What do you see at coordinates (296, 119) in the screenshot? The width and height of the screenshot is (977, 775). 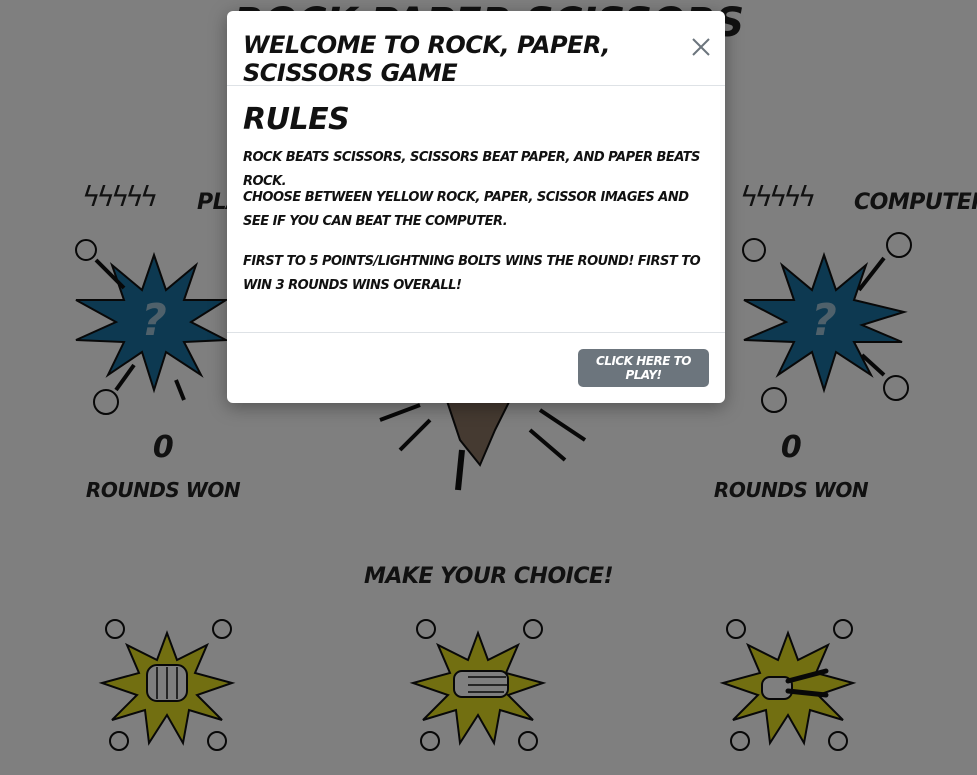 I see `rules-title: Rules` at bounding box center [296, 119].